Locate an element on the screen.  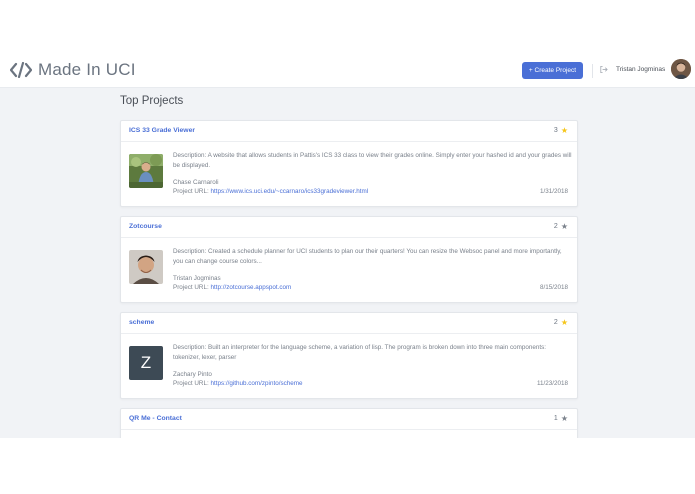
page-title: Top Projects is located at coordinates (152, 101).